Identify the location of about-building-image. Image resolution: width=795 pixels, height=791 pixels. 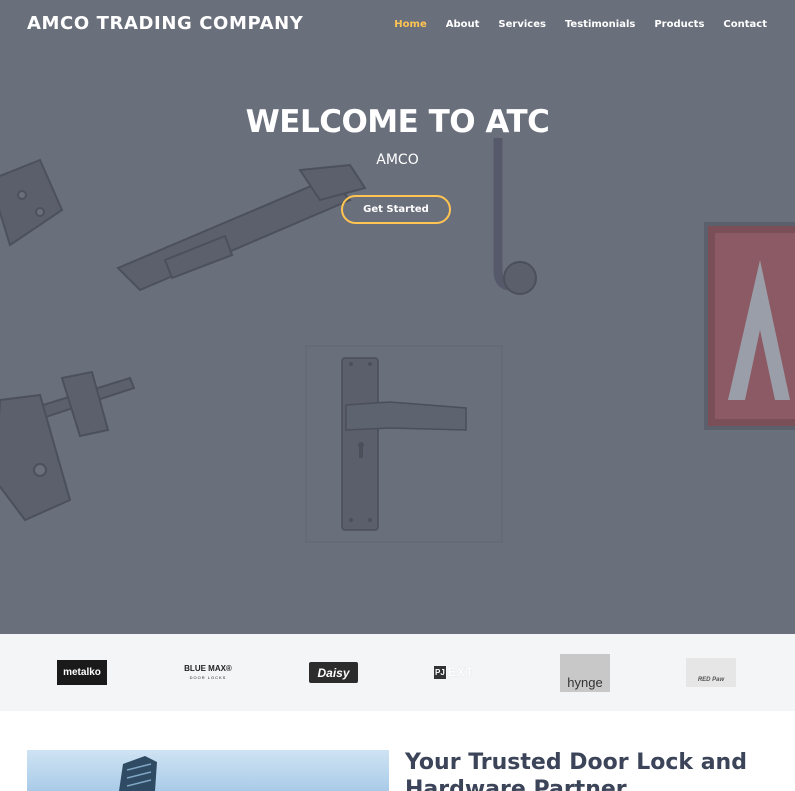
(208, 770).